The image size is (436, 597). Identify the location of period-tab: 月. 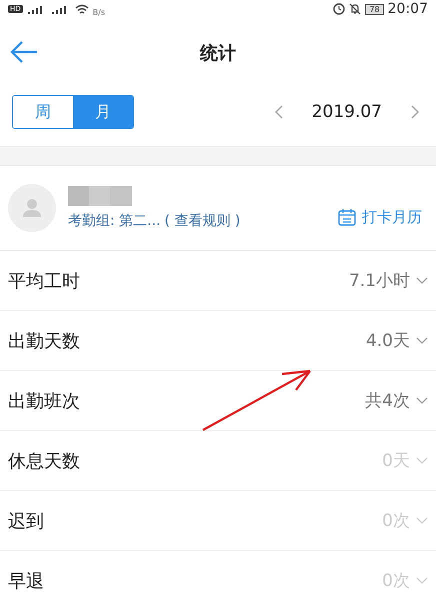
(103, 112).